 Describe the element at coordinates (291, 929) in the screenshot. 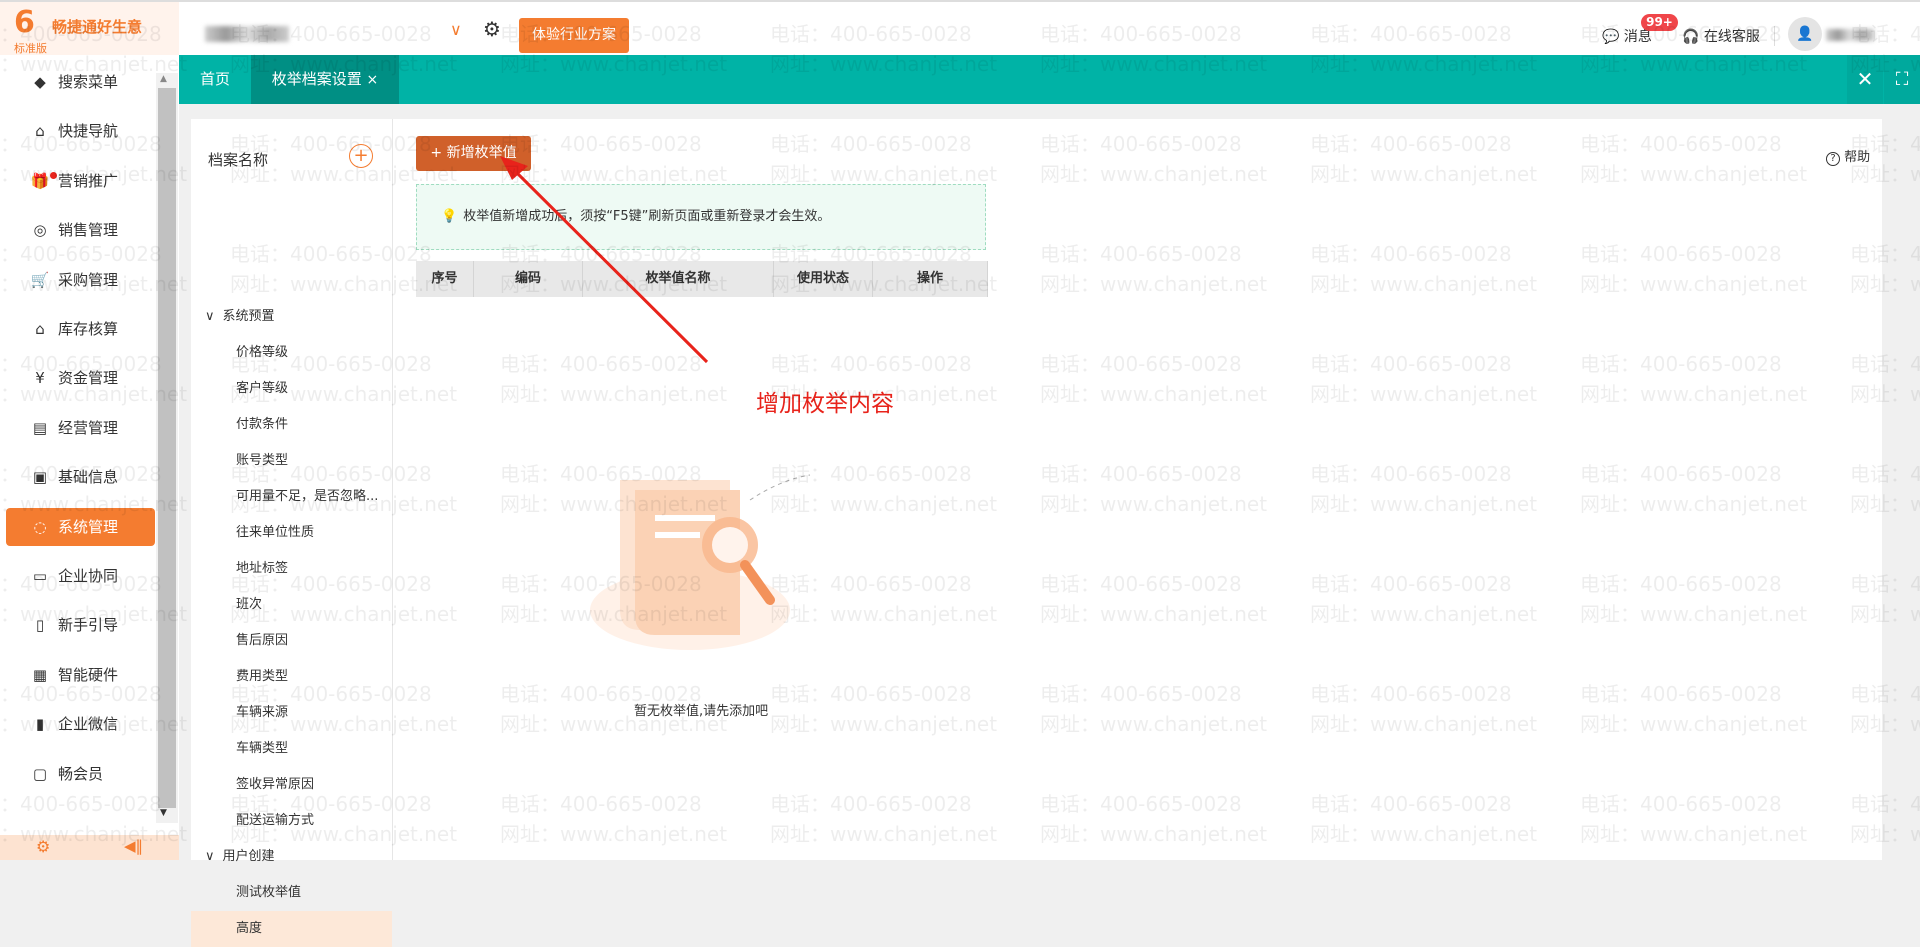

I see `tree-item: 高度` at that location.